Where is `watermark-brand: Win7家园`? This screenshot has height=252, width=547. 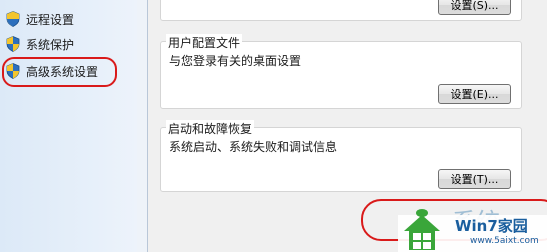 watermark-brand: Win7家园 is located at coordinates (491, 226).